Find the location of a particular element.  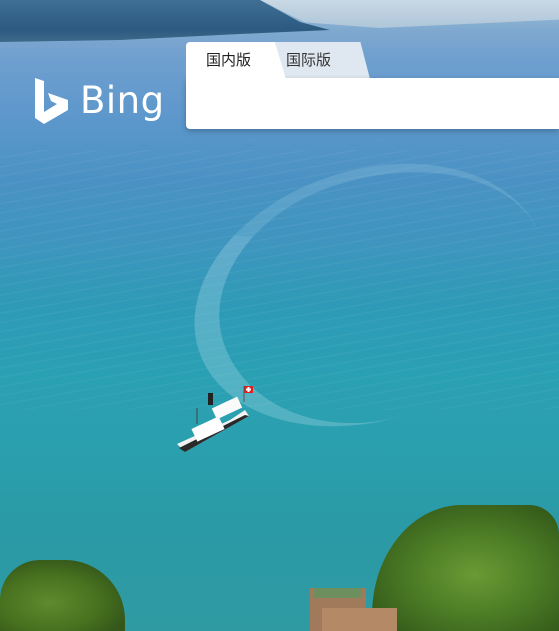

tab-domestic: 国内版 is located at coordinates (229, 60).